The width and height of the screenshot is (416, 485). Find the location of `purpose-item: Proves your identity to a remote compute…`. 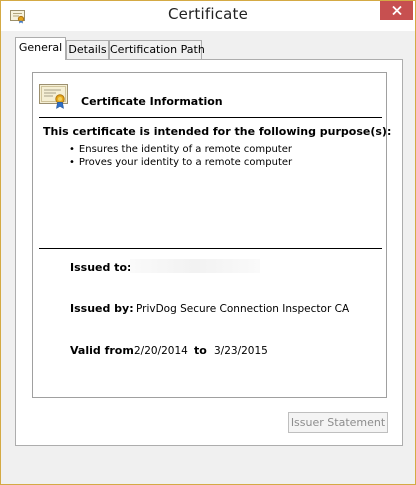

purpose-item: Proves your identity to a remote compute… is located at coordinates (180, 162).